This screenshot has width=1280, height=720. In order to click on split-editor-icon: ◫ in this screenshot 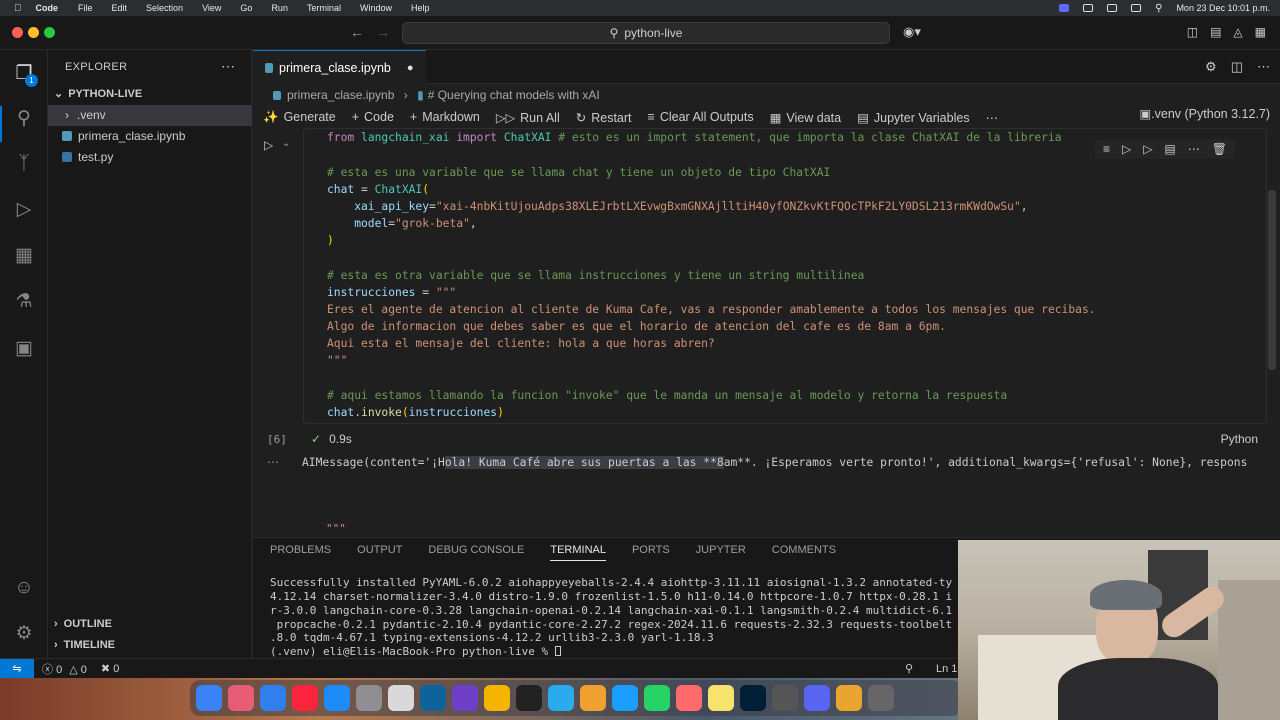, I will do `click(1237, 67)`.